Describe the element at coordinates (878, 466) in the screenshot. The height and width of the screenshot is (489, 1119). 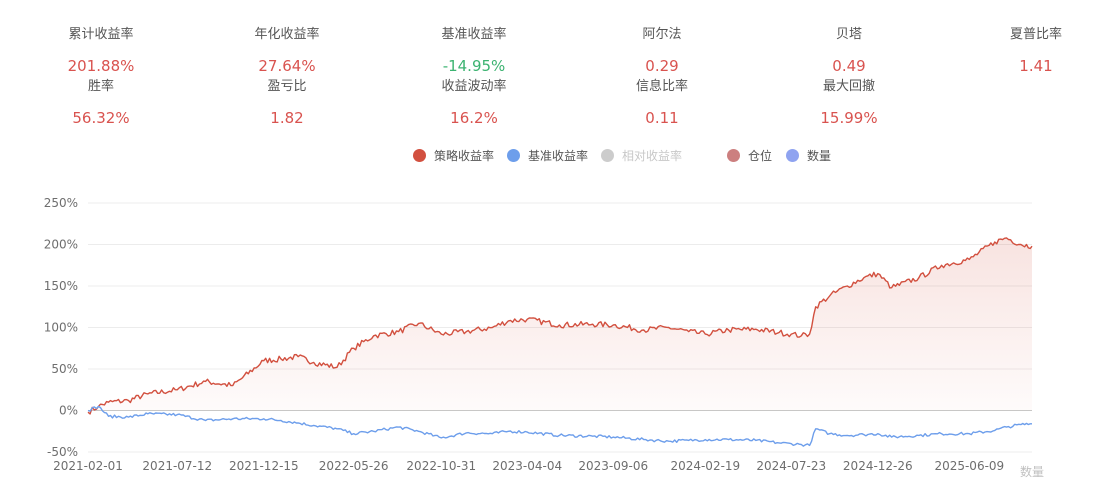
I see `x-tick-label: 2024-12-26` at that location.